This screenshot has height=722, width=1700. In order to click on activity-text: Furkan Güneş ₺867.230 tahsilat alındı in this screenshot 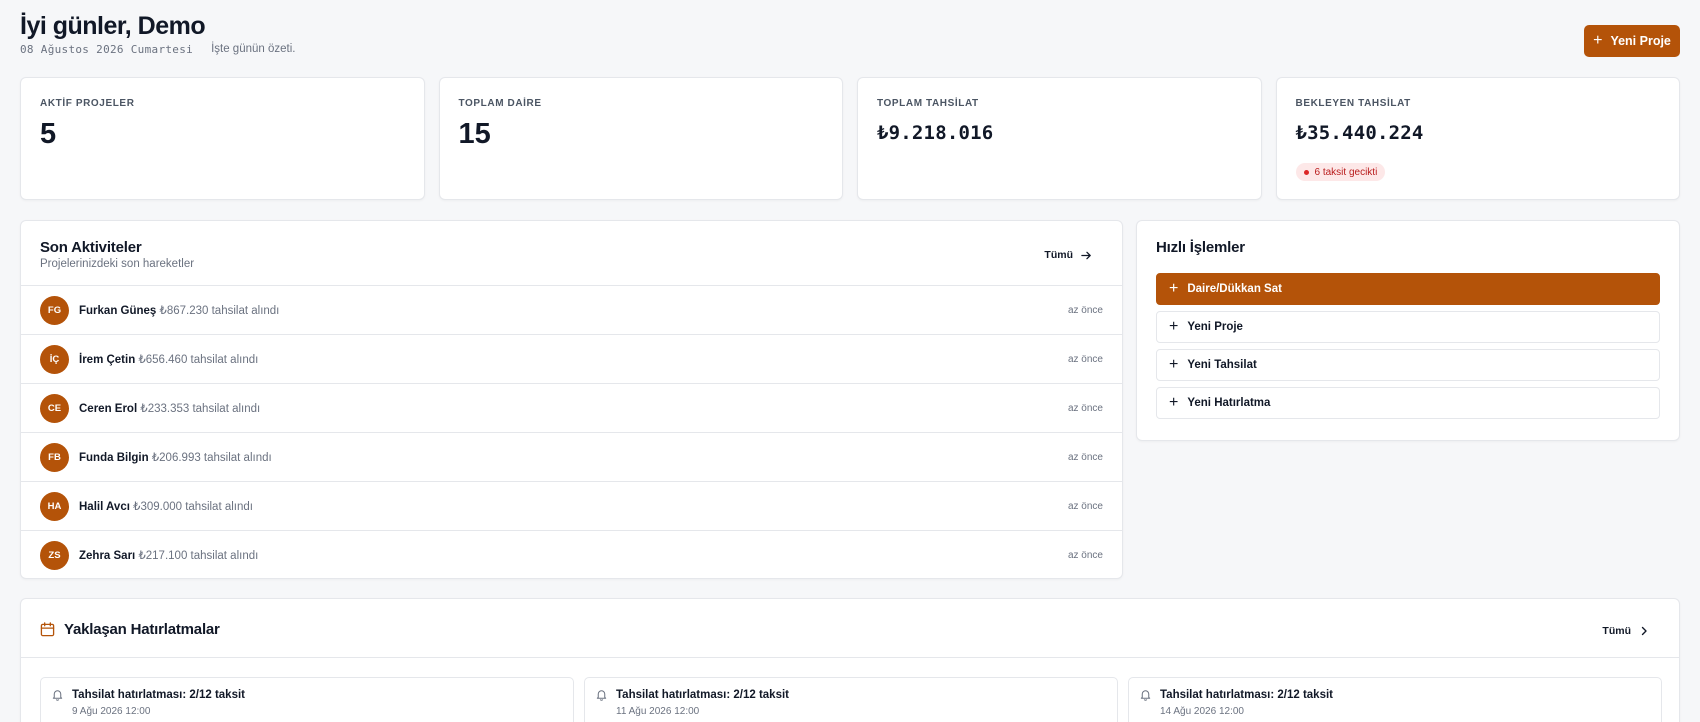, I will do `click(179, 310)`.